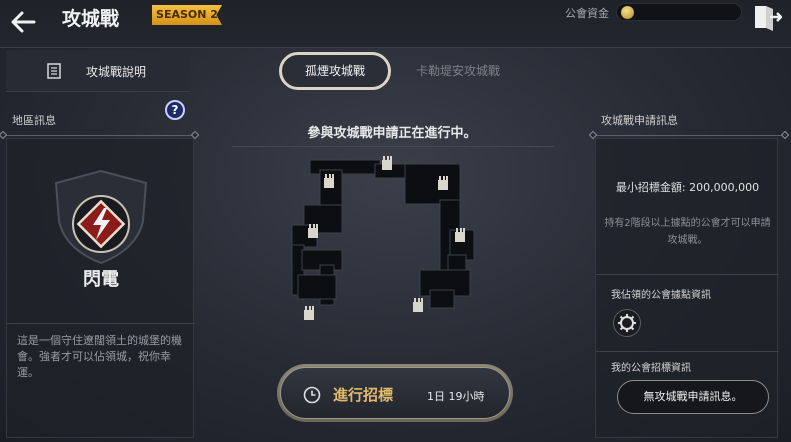 This screenshot has width=791, height=442. What do you see at coordinates (627, 12) in the screenshot?
I see `coin-icon` at bounding box center [627, 12].